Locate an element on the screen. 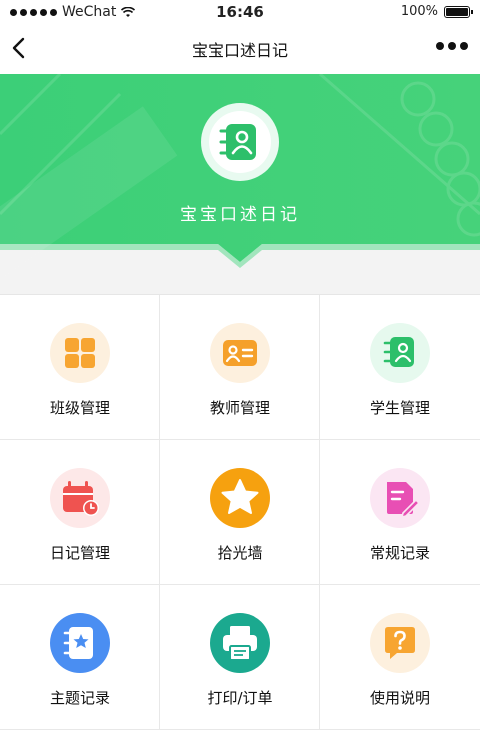 The image size is (480, 730). more-options-icon is located at coordinates (452, 46).